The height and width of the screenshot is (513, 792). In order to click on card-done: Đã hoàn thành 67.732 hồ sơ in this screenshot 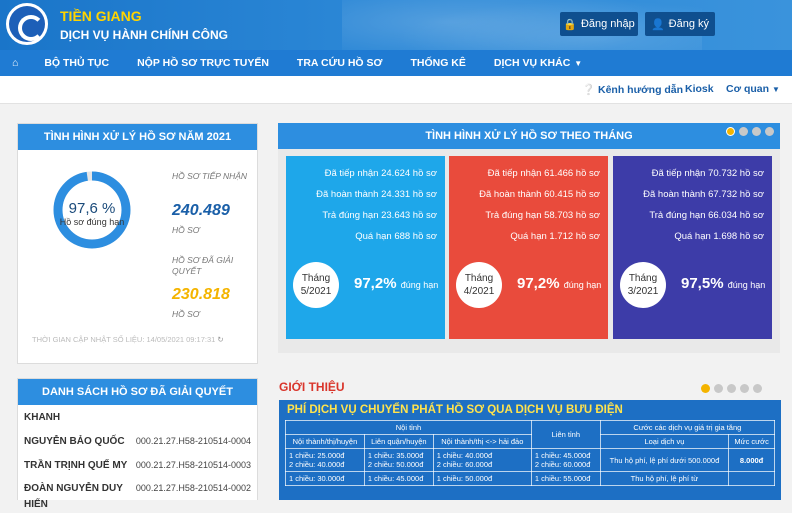, I will do `click(703, 194)`.